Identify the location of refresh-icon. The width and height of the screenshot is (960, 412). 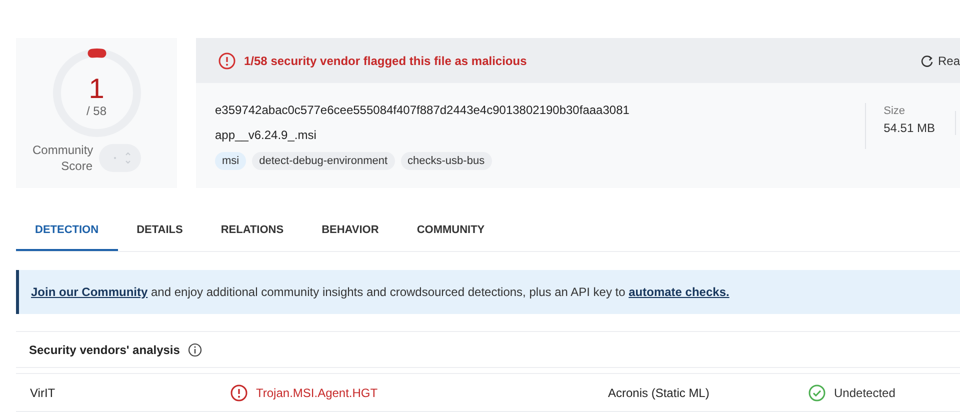
(926, 60).